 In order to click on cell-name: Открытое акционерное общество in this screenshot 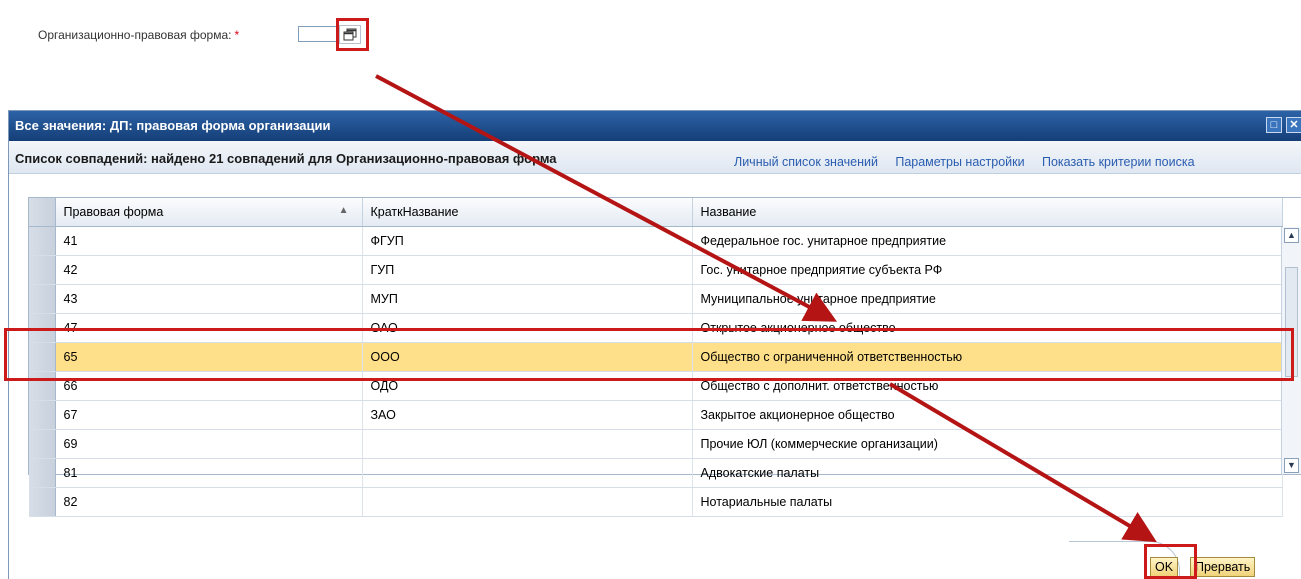, I will do `click(987, 328)`.